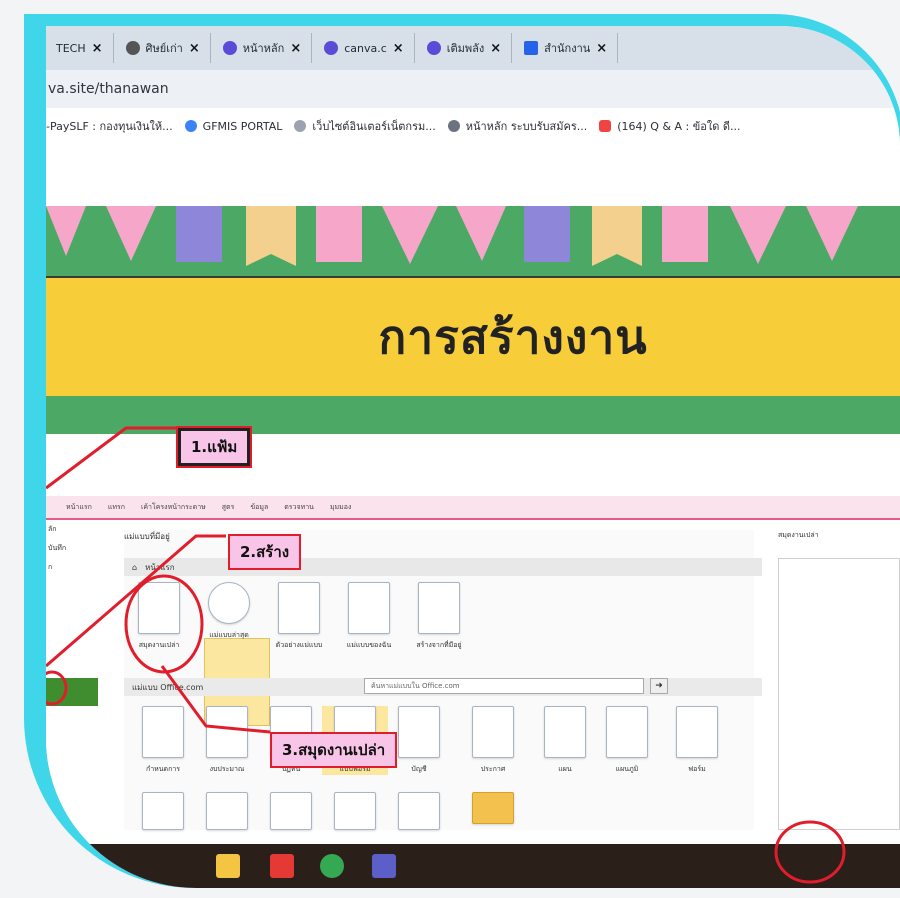  I want to click on template-category: ฟอร์ม, so click(697, 740).